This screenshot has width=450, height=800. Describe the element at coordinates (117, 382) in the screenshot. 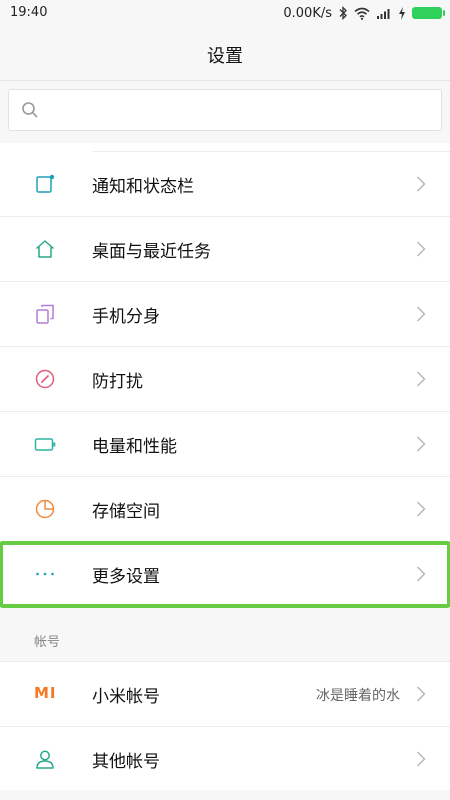

I see `settings-item-label: 防打扰` at that location.